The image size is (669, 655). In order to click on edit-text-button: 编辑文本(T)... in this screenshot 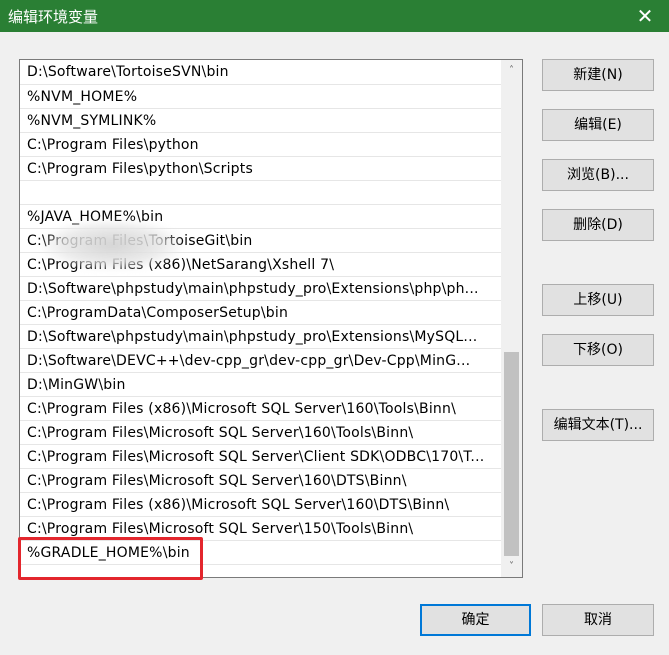, I will do `click(598, 425)`.